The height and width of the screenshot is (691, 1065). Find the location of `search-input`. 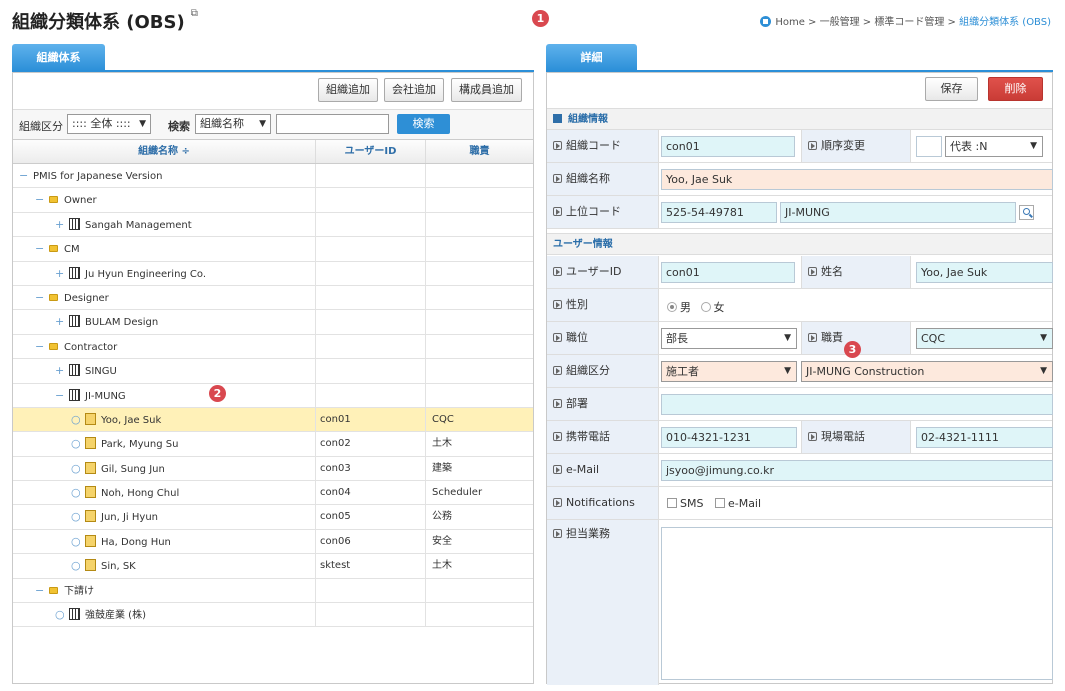

search-input is located at coordinates (332, 124).